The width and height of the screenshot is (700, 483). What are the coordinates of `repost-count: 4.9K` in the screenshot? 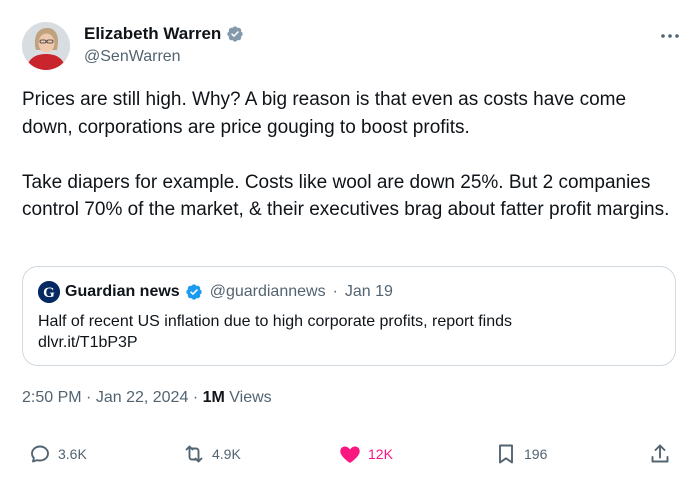 It's located at (226, 454).